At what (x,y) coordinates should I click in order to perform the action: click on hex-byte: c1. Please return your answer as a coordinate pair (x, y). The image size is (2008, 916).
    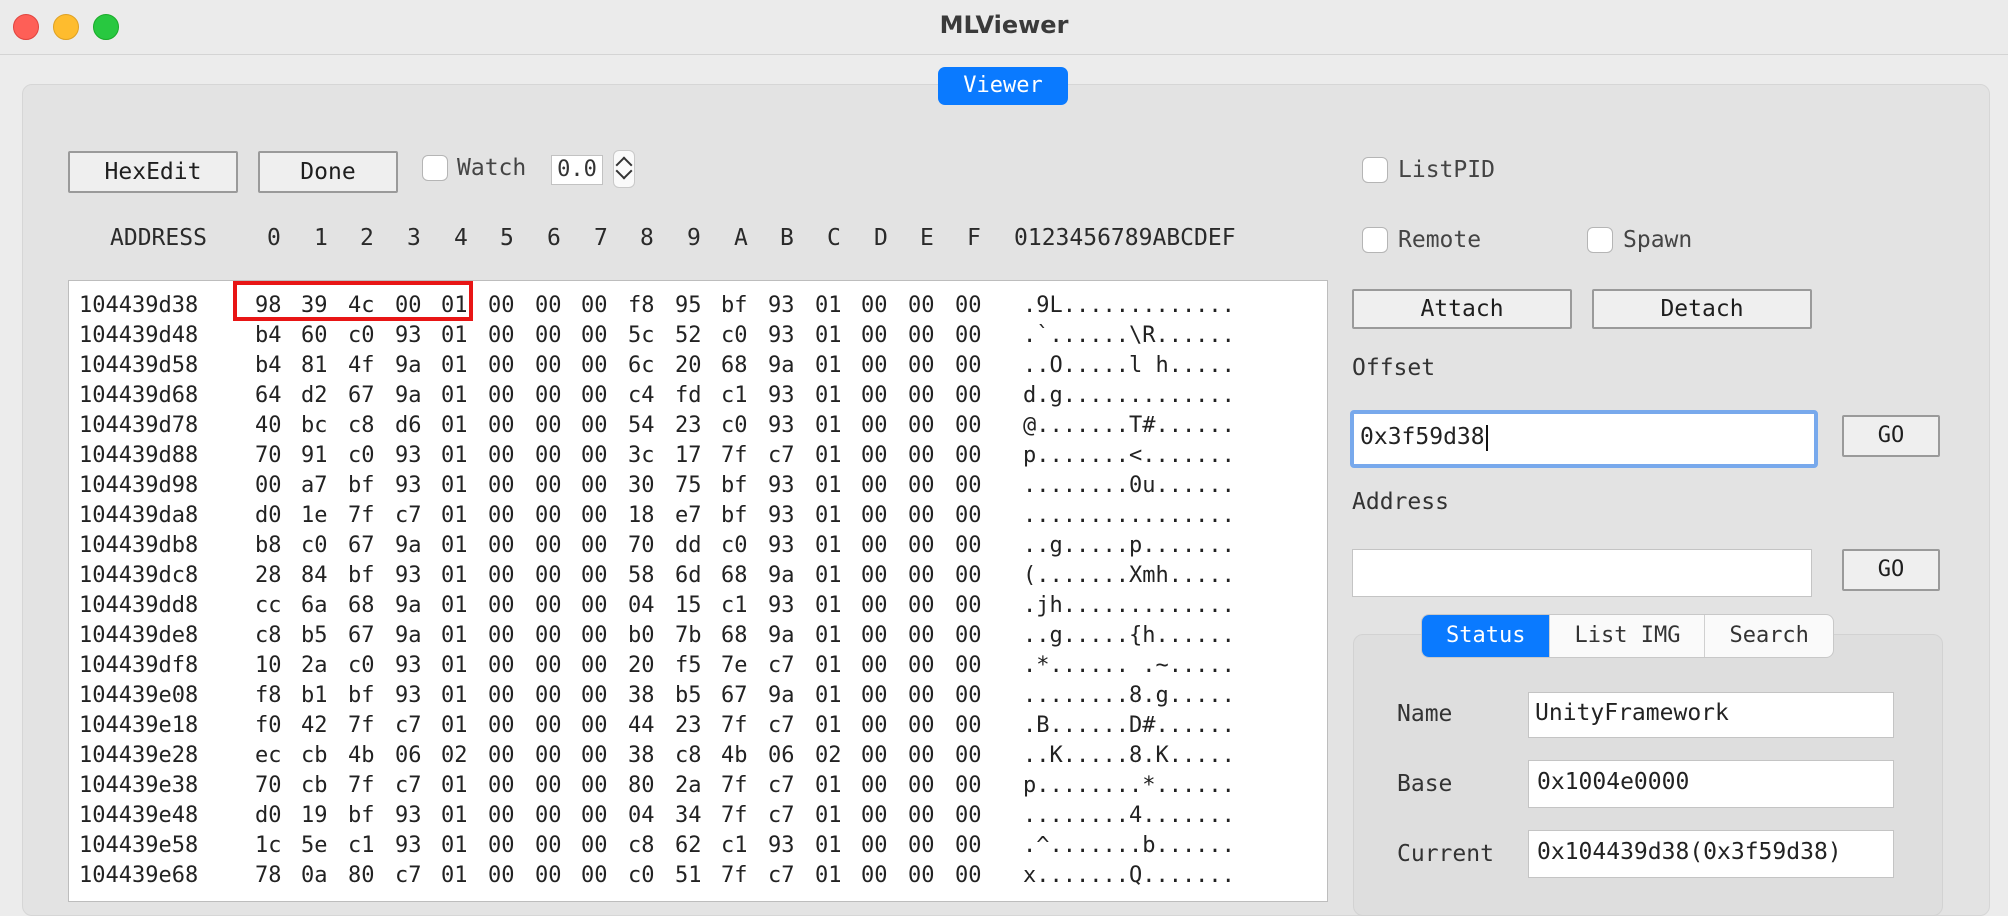
    Looking at the image, I should click on (361, 845).